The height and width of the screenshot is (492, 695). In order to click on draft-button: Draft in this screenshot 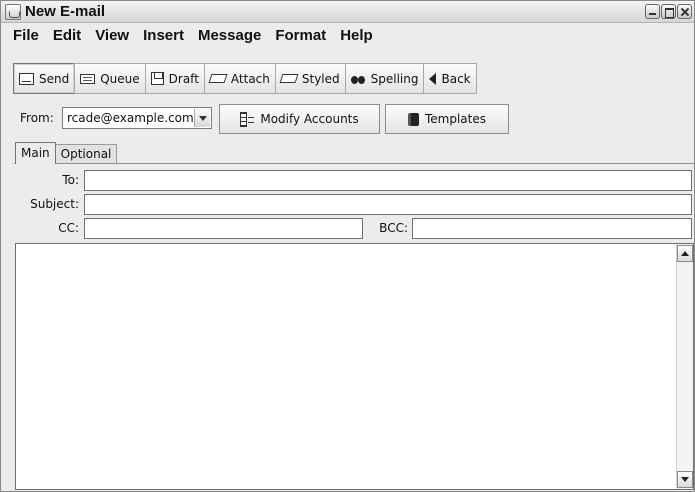, I will do `click(174, 78)`.